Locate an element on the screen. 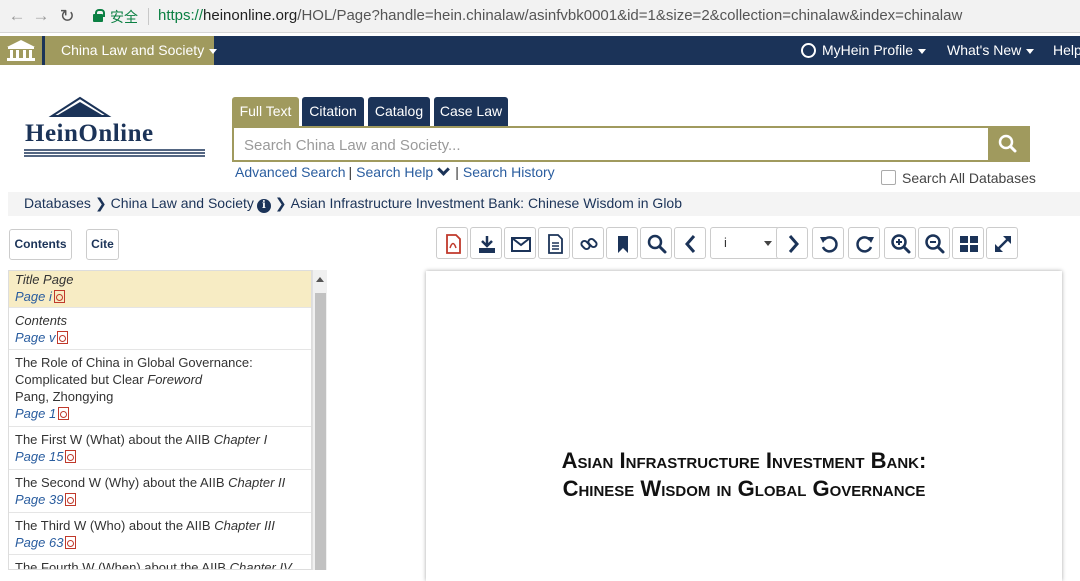 Image resolution: width=1080 pixels, height=581 pixels. search-all-databases-checkbox is located at coordinates (888, 177).